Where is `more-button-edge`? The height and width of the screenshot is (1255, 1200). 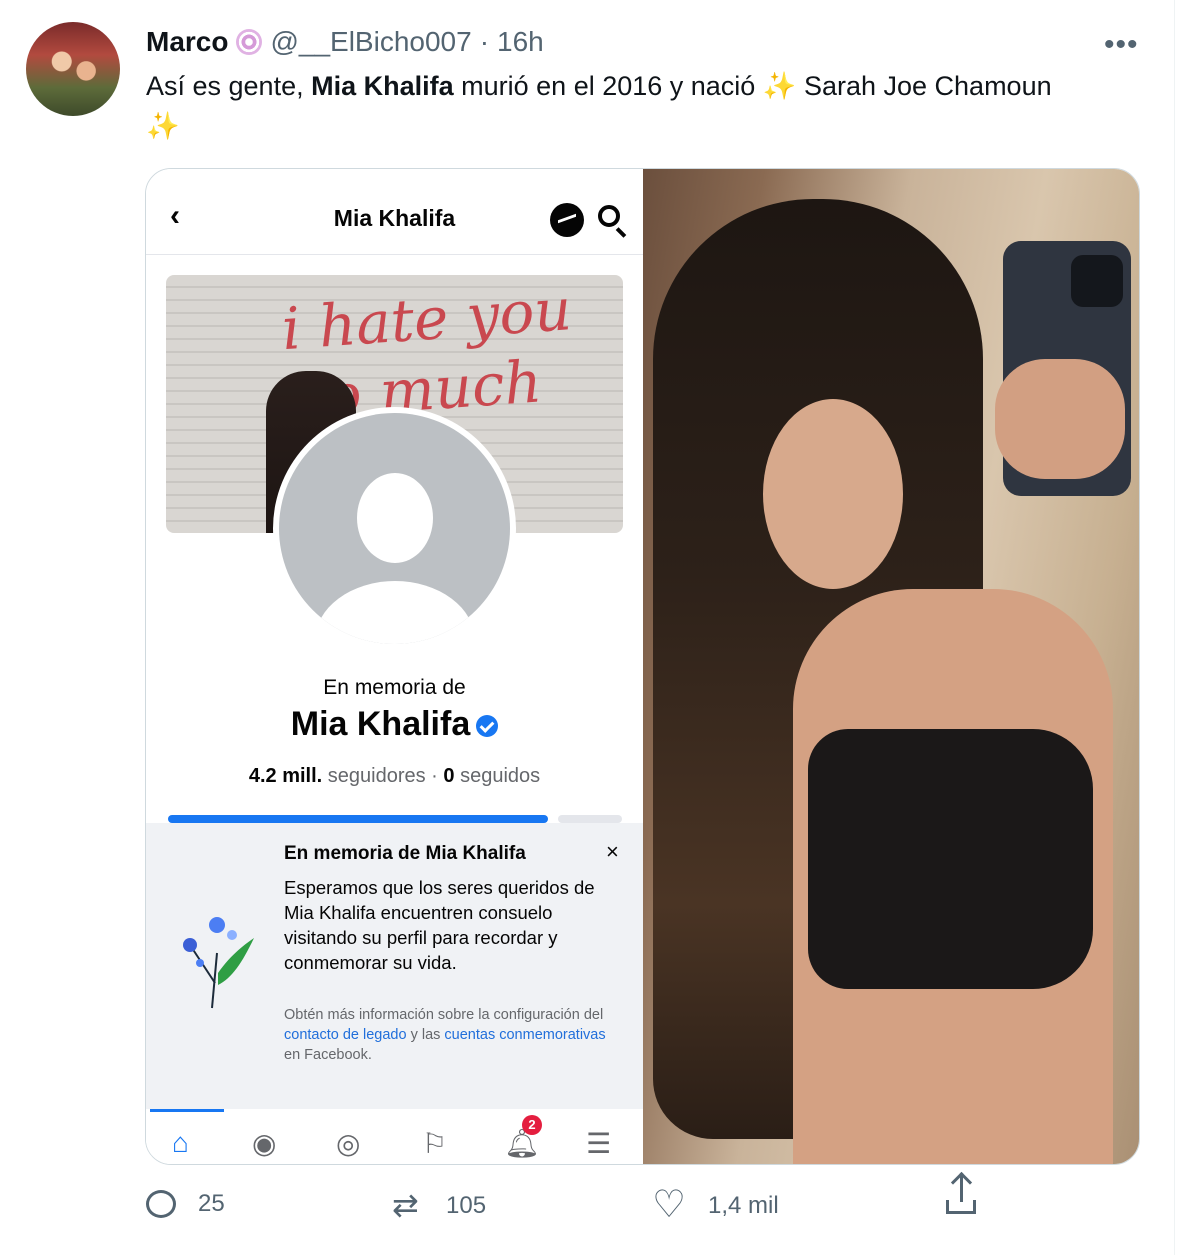
more-button-edge is located at coordinates (590, 819).